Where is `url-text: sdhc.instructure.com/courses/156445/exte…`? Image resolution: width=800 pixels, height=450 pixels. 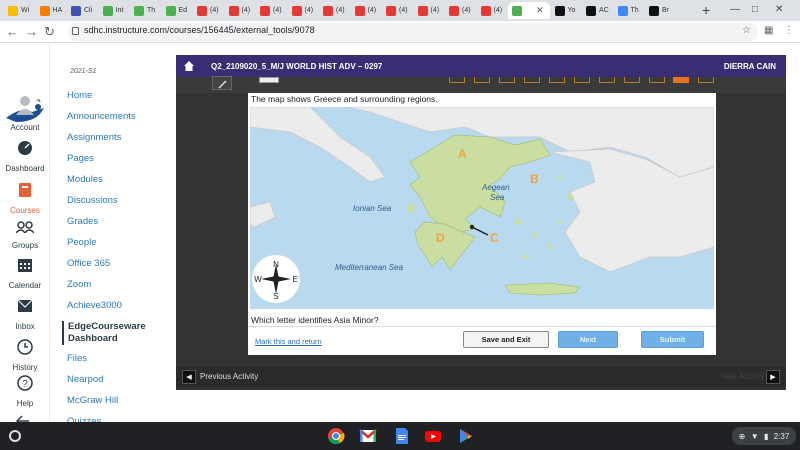
url-text: sdhc.instructure.com/courses/156445/exte… is located at coordinates (199, 30).